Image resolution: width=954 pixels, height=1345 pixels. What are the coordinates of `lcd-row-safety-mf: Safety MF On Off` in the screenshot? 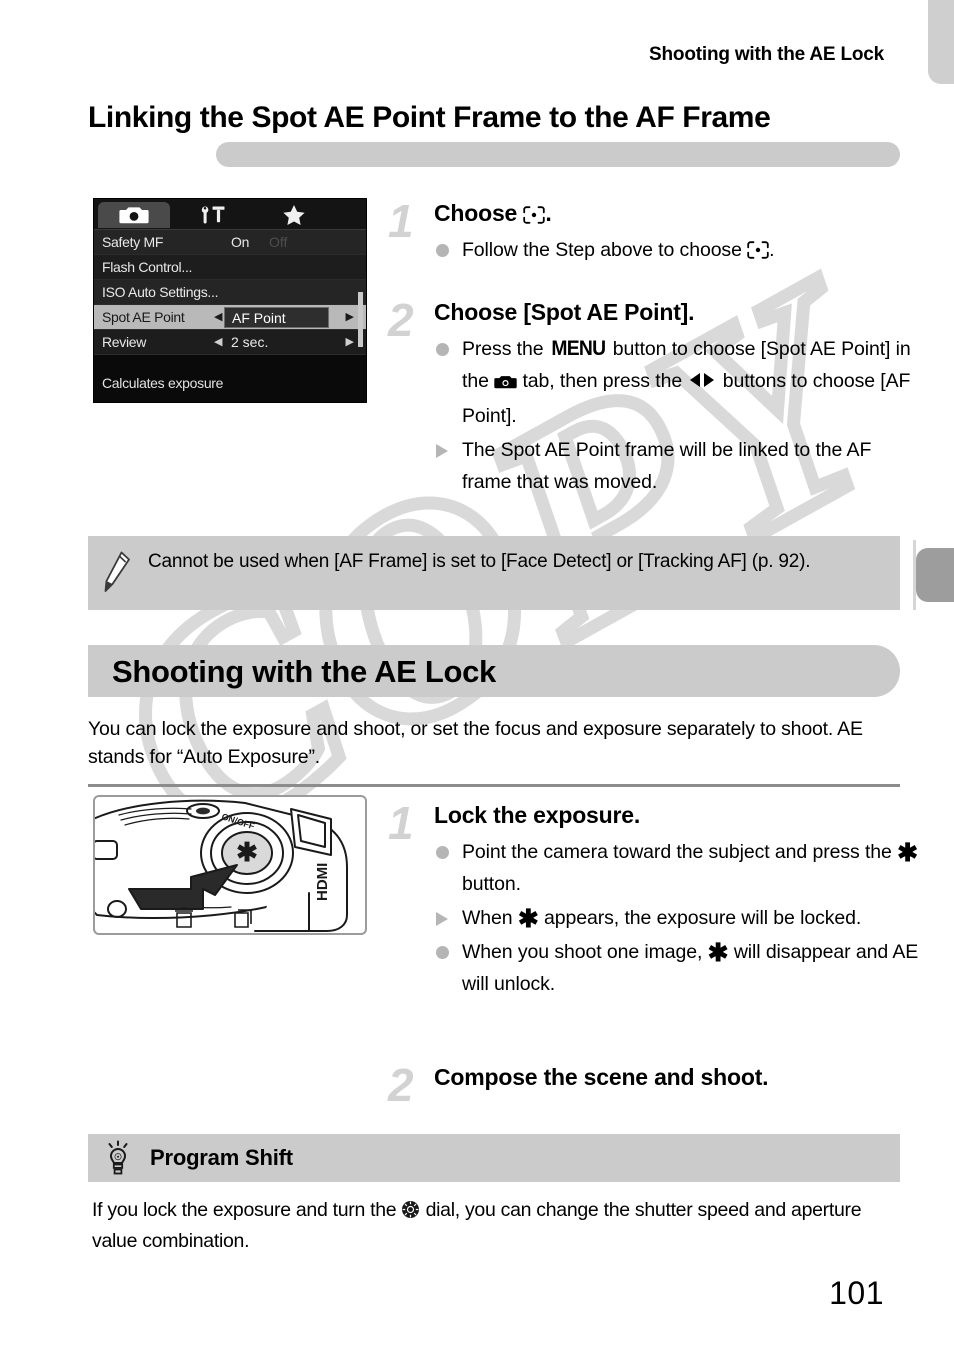 It's located at (230, 242).